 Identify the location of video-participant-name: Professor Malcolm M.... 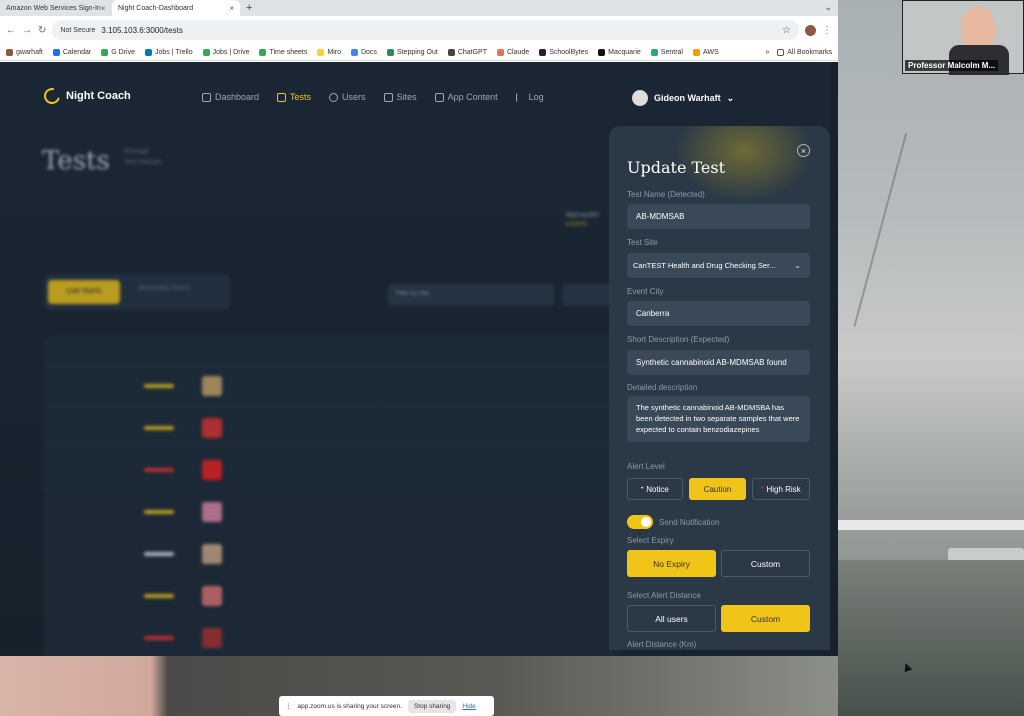
(952, 65).